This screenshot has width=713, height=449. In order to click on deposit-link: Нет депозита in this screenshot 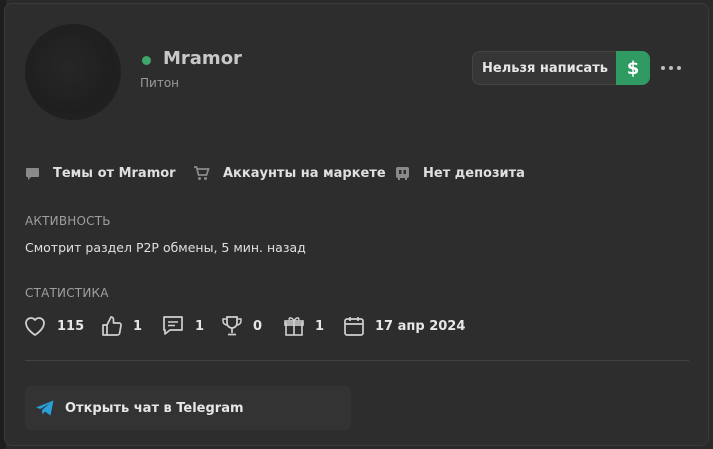, I will do `click(460, 173)`.